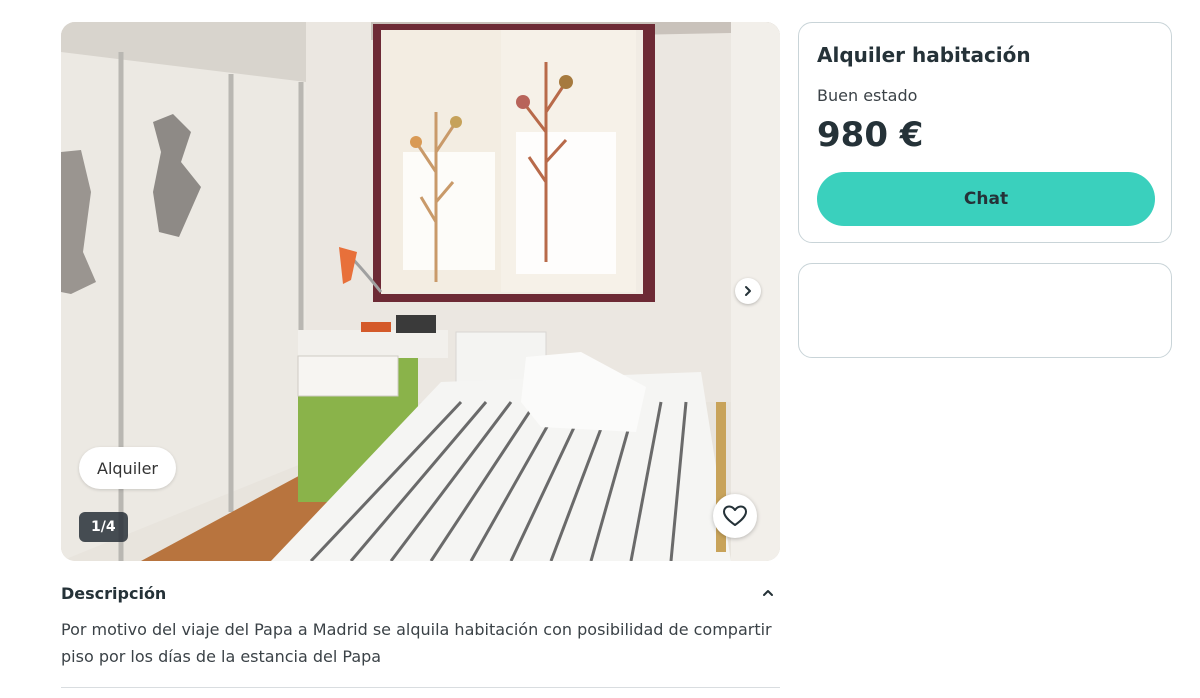 The image size is (1200, 698). Describe the element at coordinates (986, 199) in the screenshot. I see `chat-button: Chat` at that location.